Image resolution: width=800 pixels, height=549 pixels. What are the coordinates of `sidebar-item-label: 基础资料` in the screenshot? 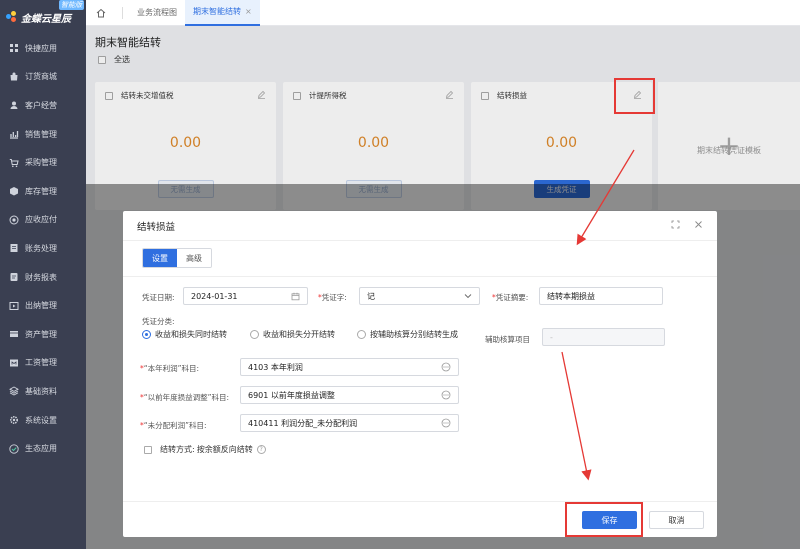 It's located at (41, 391).